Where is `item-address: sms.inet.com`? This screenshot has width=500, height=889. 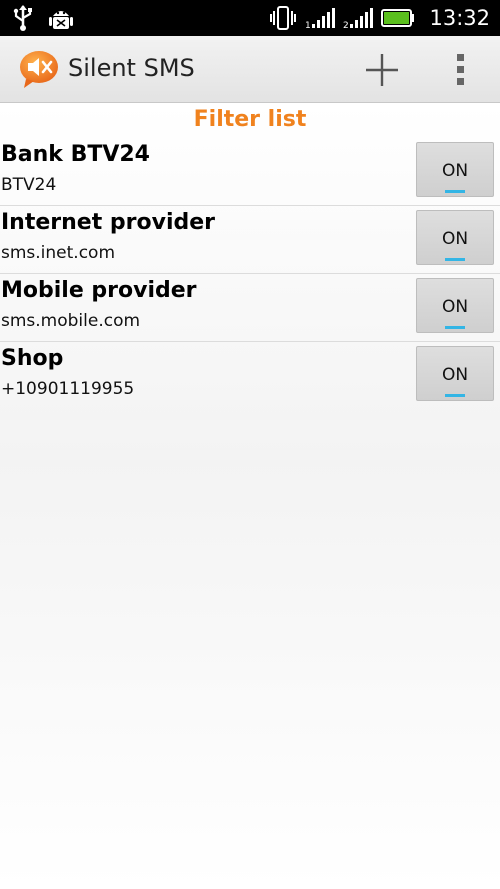 item-address: sms.inet.com is located at coordinates (58, 253).